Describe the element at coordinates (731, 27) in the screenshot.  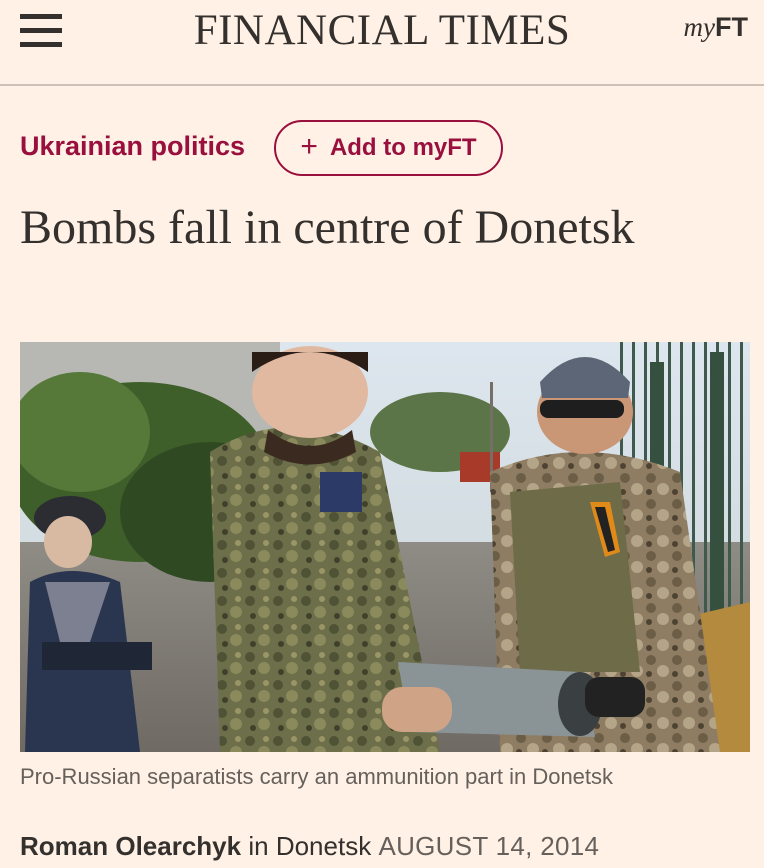
I see `myft-suffix: FT` at that location.